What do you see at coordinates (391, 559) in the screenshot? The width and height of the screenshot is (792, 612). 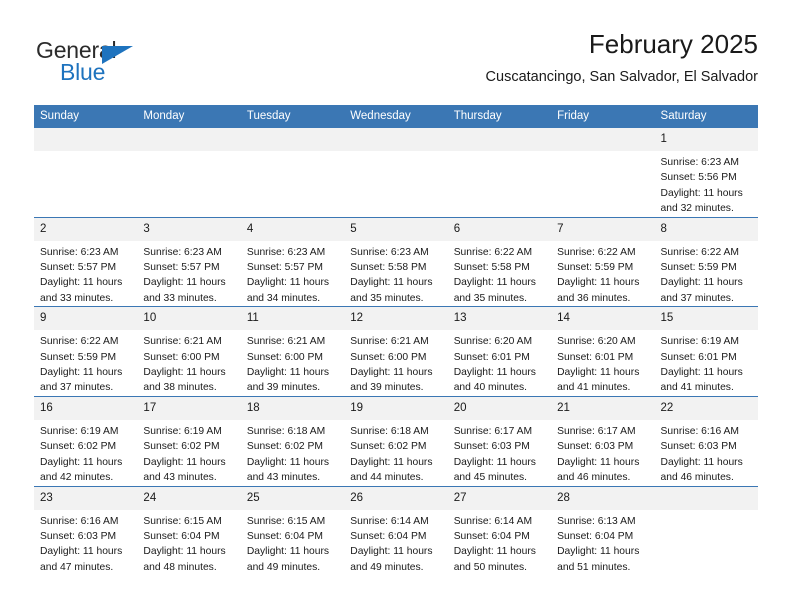 I see `daylight-text: Daylight: 11 hours and 49 minutes.` at bounding box center [391, 559].